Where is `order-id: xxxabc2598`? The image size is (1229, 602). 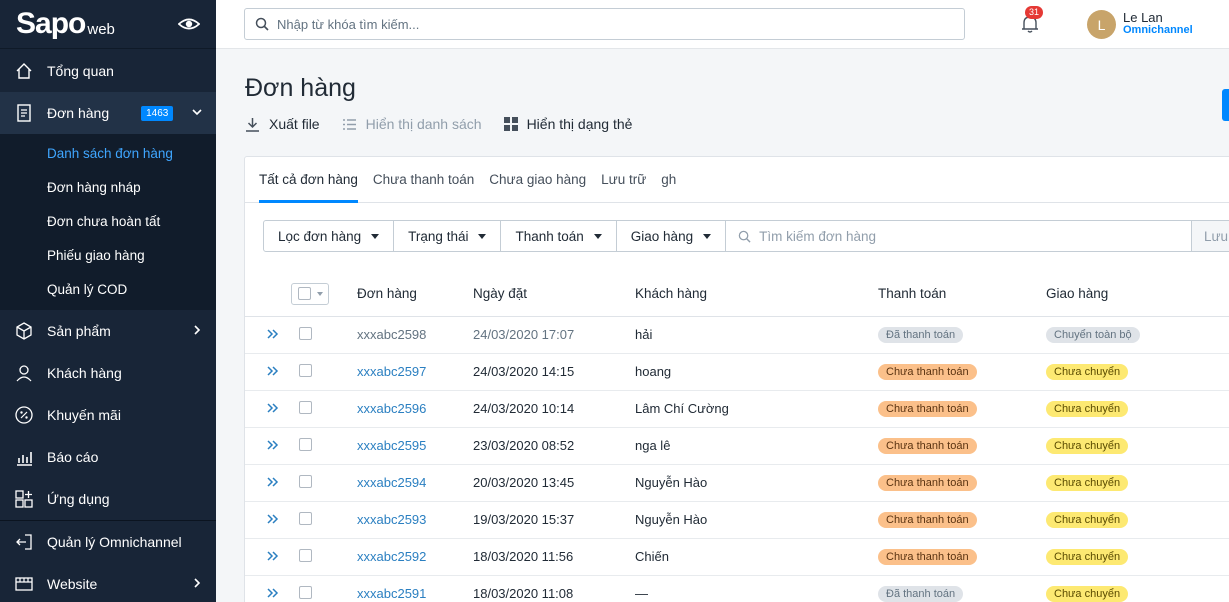 order-id: xxxabc2598 is located at coordinates (391, 334).